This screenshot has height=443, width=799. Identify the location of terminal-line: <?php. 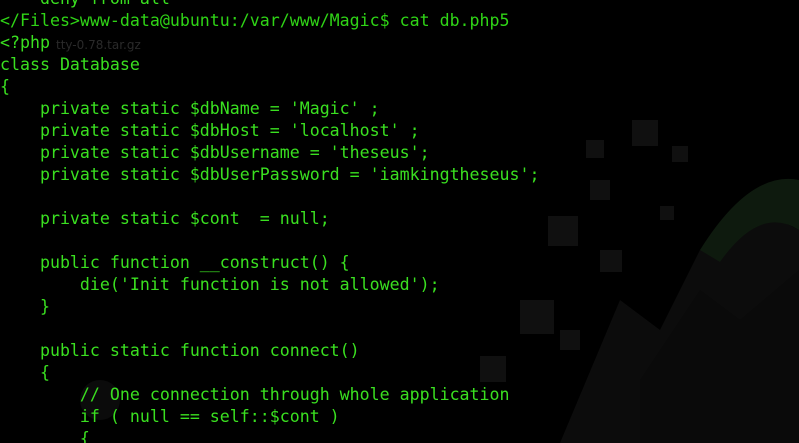
(269, 43).